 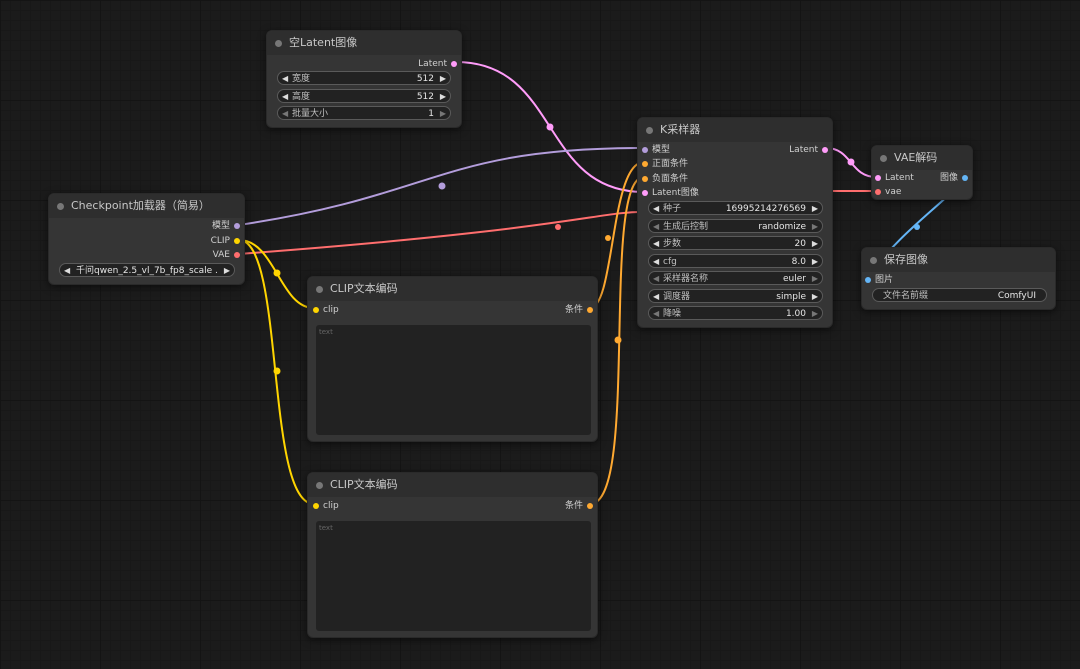 What do you see at coordinates (226, 226) in the screenshot?
I see `output-model-slot: 模型` at bounding box center [226, 226].